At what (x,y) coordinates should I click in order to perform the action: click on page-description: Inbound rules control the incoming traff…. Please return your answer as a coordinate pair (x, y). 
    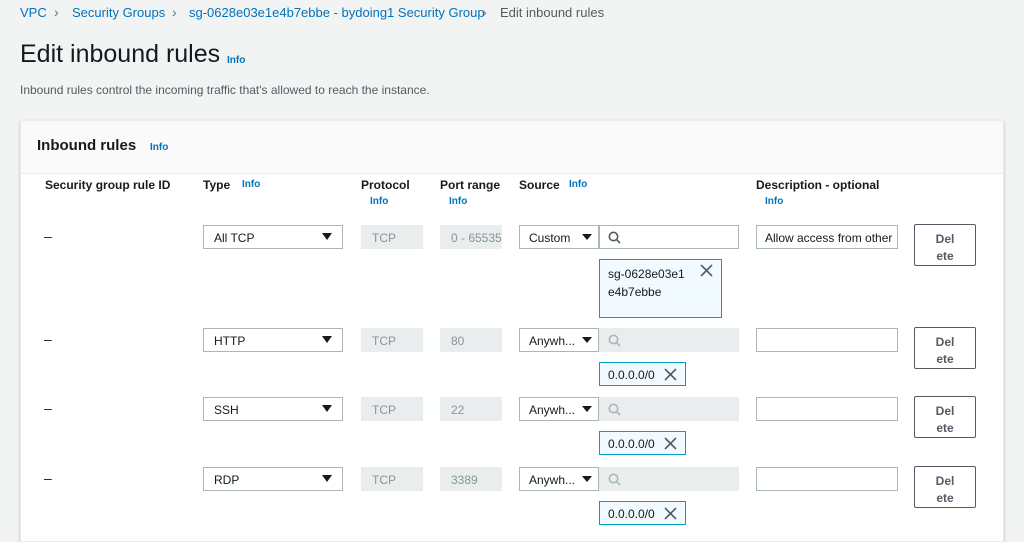
    Looking at the image, I should click on (225, 90).